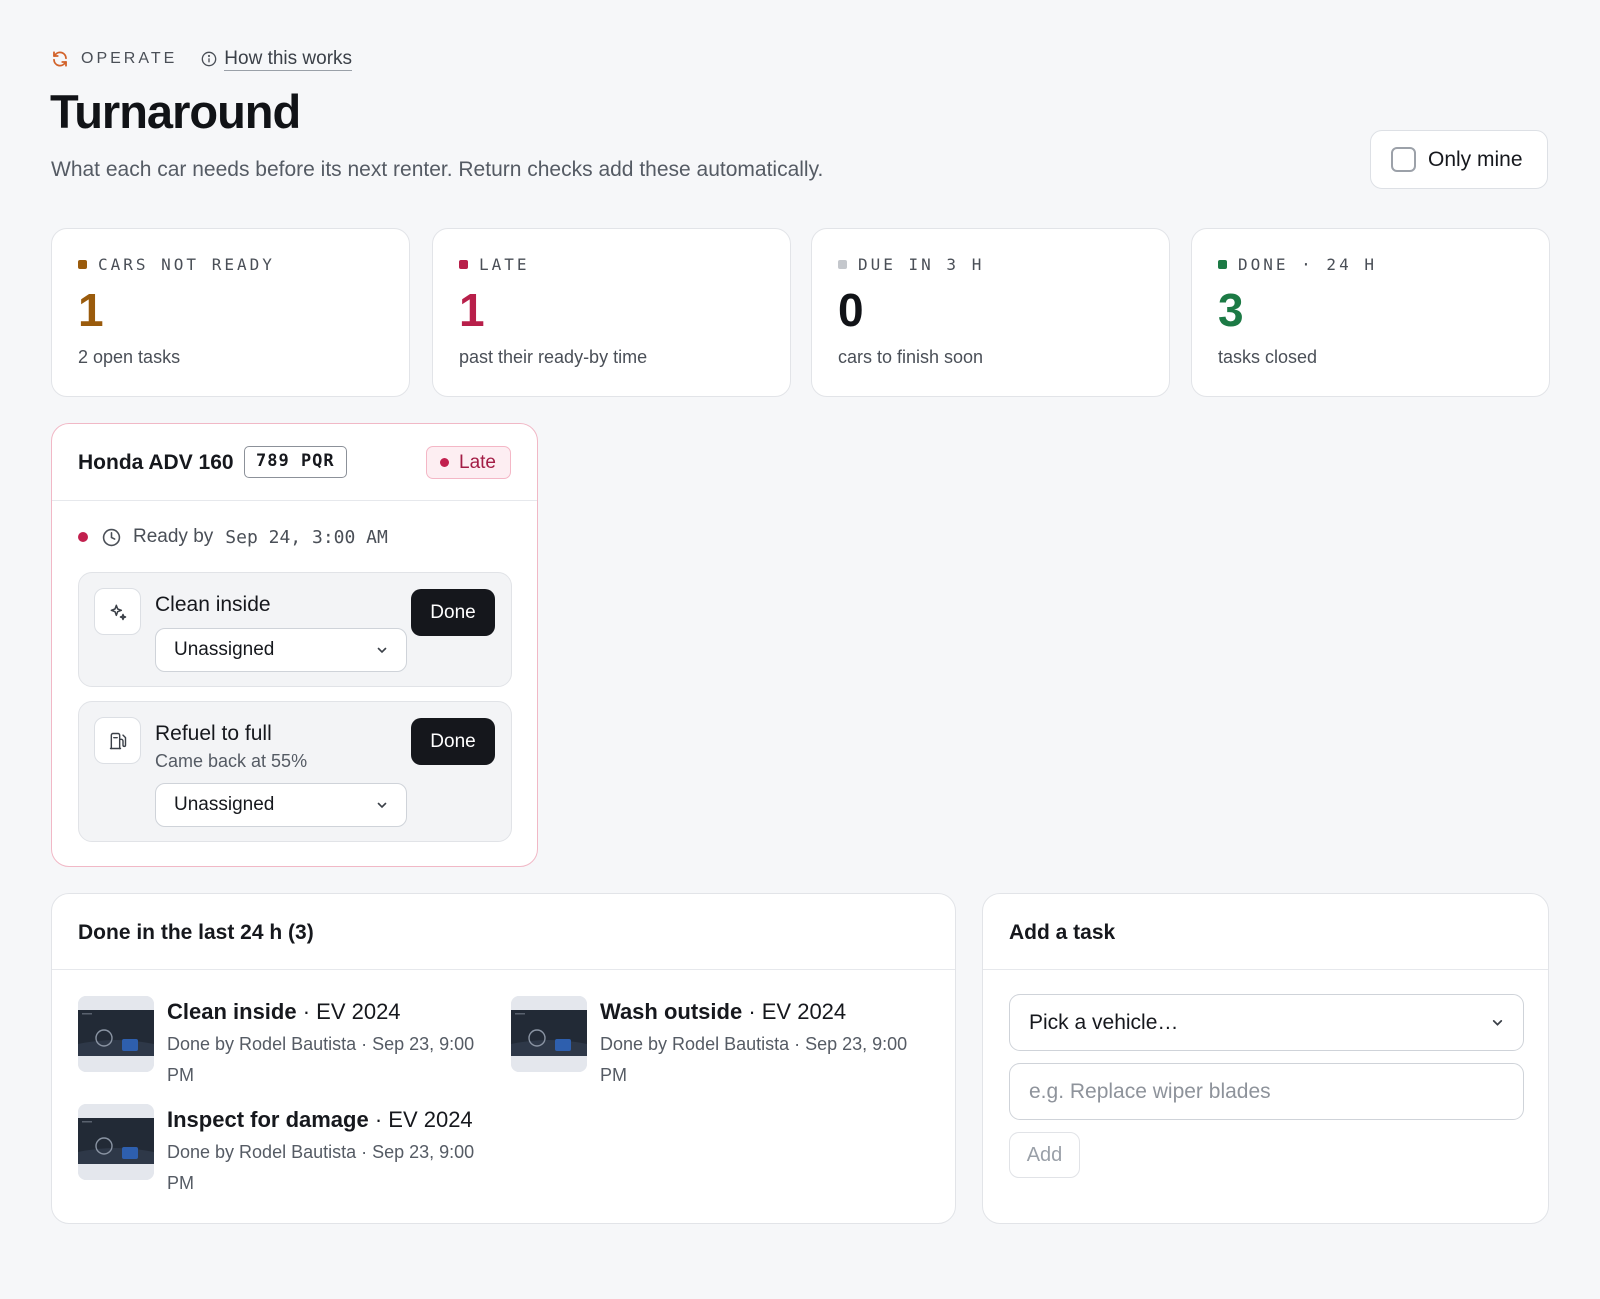 This screenshot has width=1600, height=1299. Describe the element at coordinates (1475, 159) in the screenshot. I see `only-mine-label: Only mine` at that location.